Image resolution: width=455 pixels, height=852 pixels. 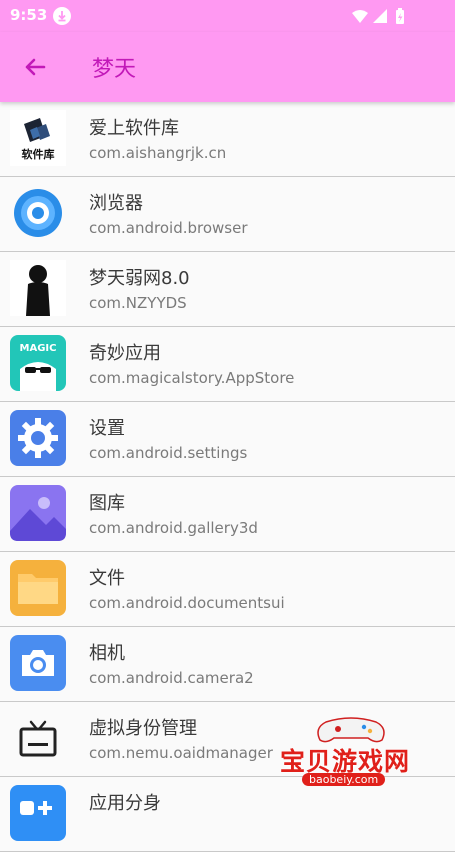 I want to click on list-item: 文件 com.android.documentsui, so click(x=227, y=589).